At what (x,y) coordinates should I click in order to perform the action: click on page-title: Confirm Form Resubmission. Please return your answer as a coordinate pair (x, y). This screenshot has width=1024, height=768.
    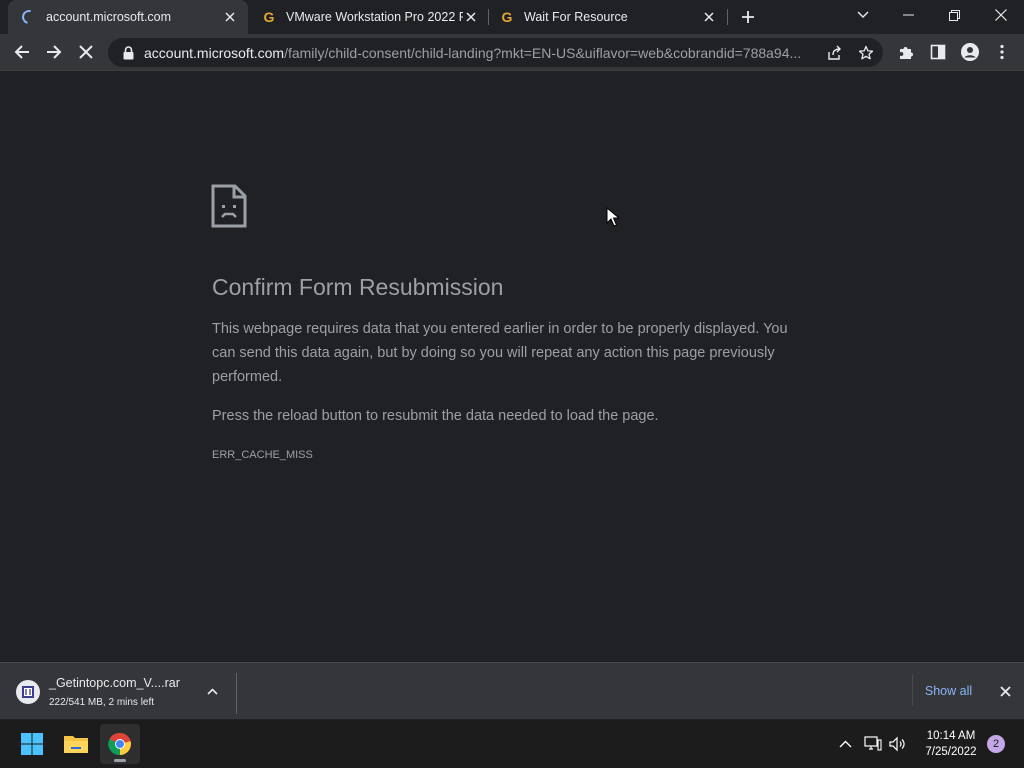
    Looking at the image, I should click on (358, 287).